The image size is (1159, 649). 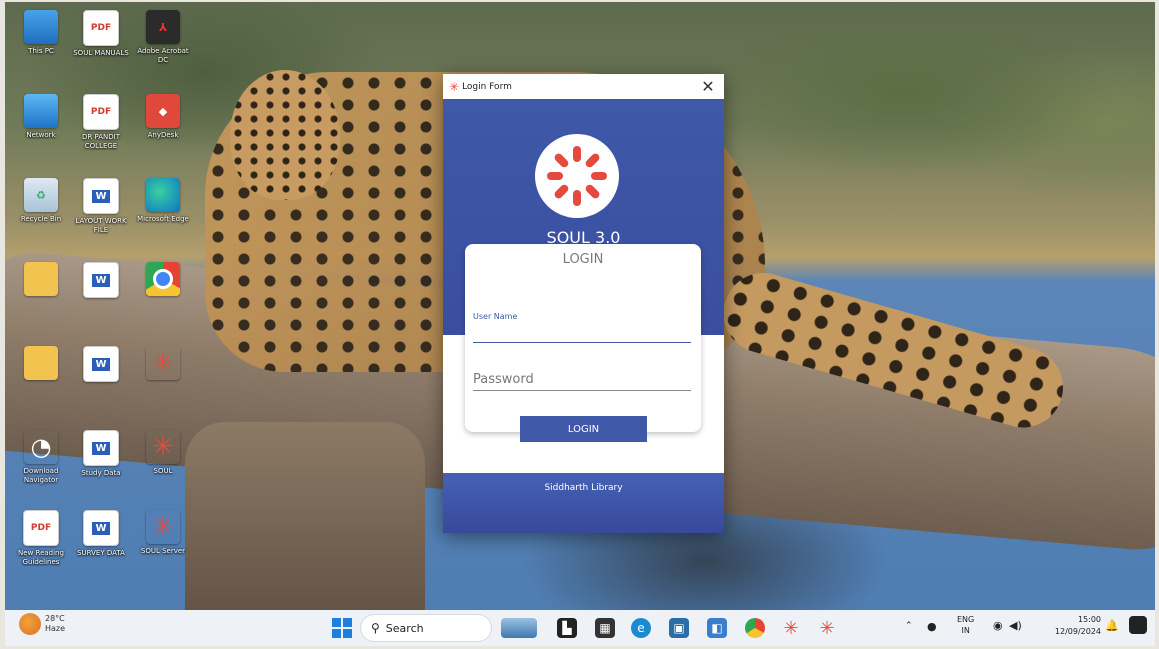 I want to click on desktop-icon-pandit-college: PDF DR PANDIT COLLEGE, so click(x=101, y=128).